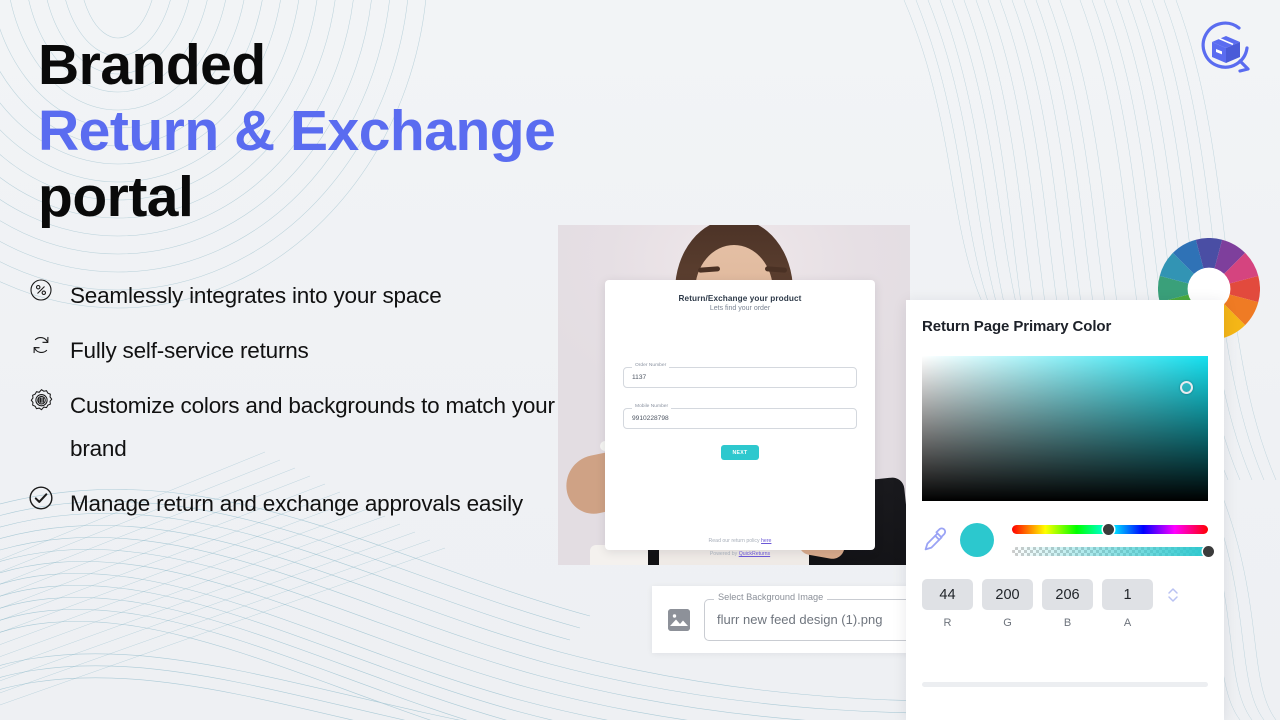 The width and height of the screenshot is (1280, 720). What do you see at coordinates (1007, 623) in the screenshot?
I see `green-label: G` at bounding box center [1007, 623].